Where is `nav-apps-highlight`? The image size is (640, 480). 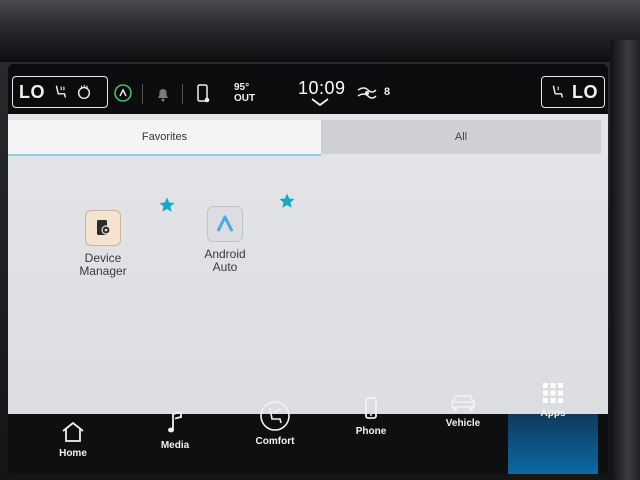
nav-apps-highlight is located at coordinates (553, 444).